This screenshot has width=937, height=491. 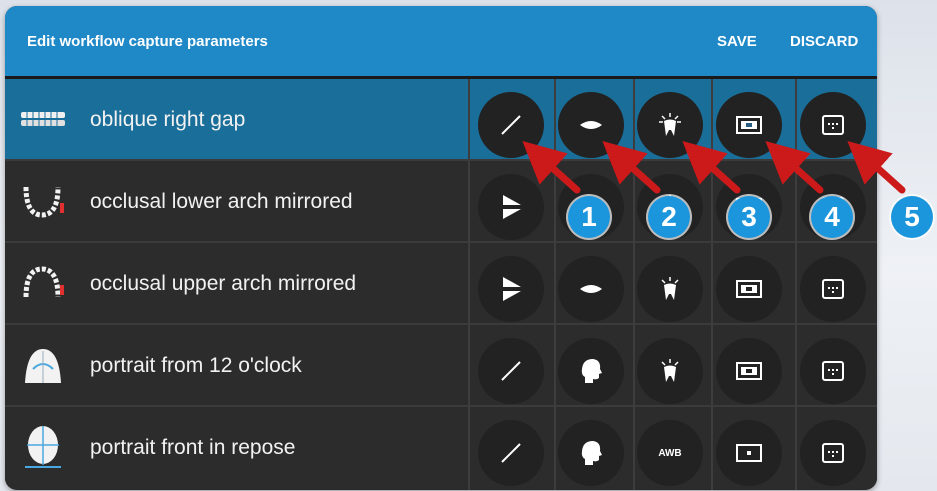 I want to click on head-front-icon, so click(x=43, y=447).